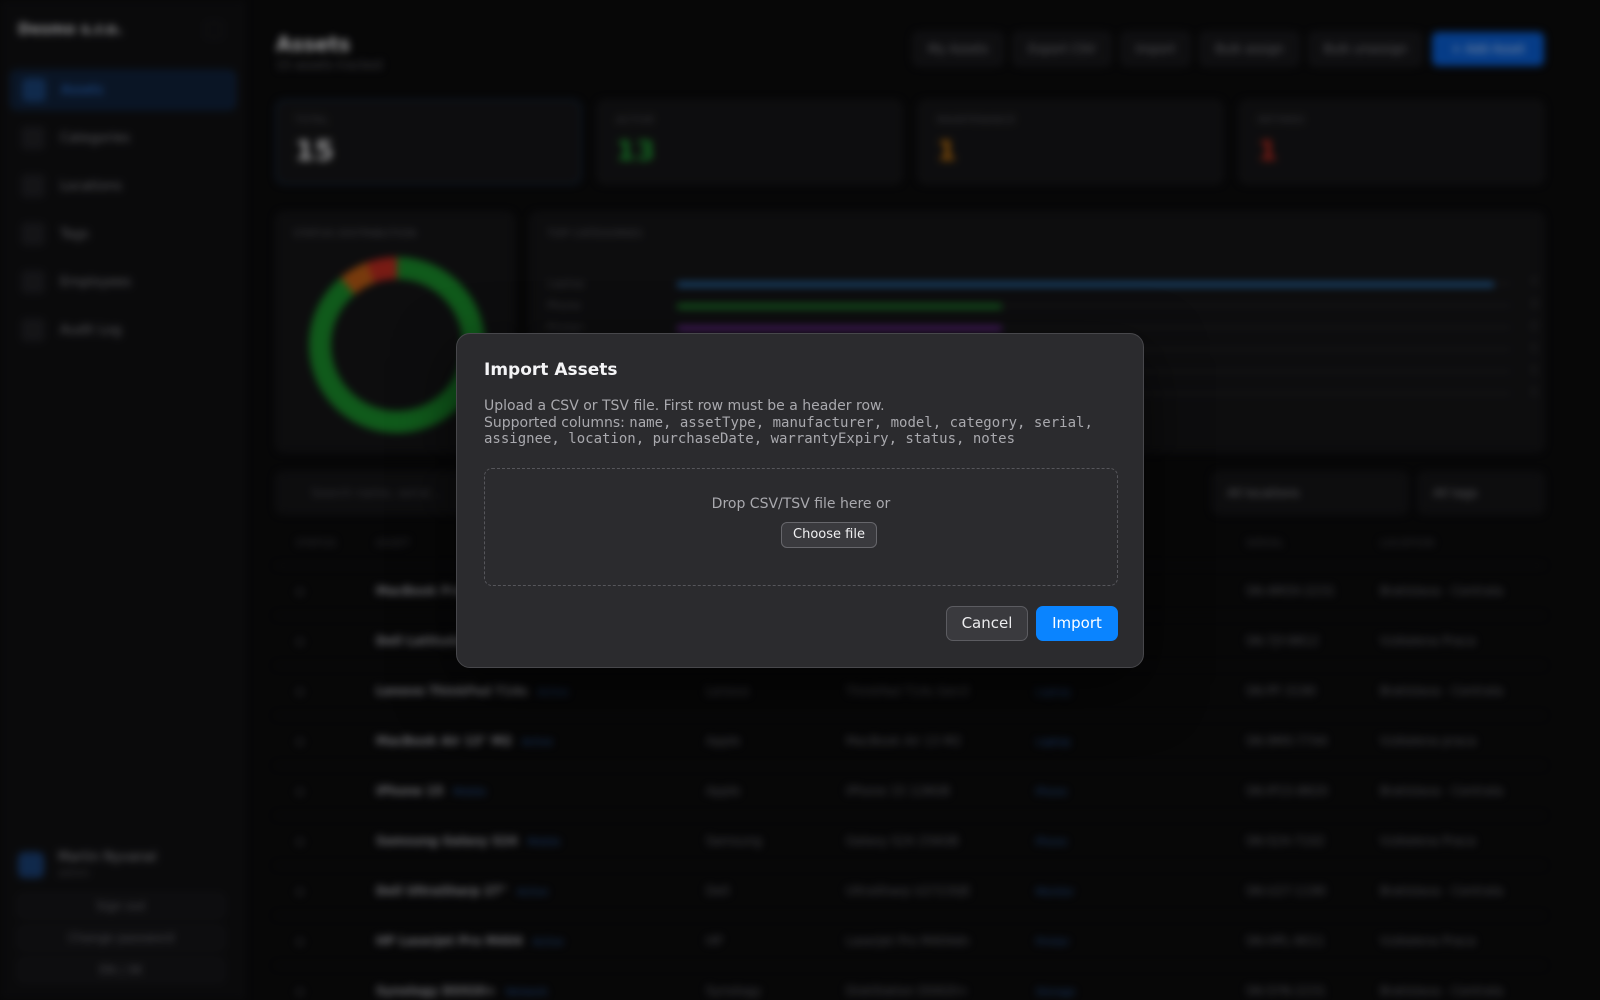  Describe the element at coordinates (987, 623) in the screenshot. I see `cancel-button: Cancel` at that location.